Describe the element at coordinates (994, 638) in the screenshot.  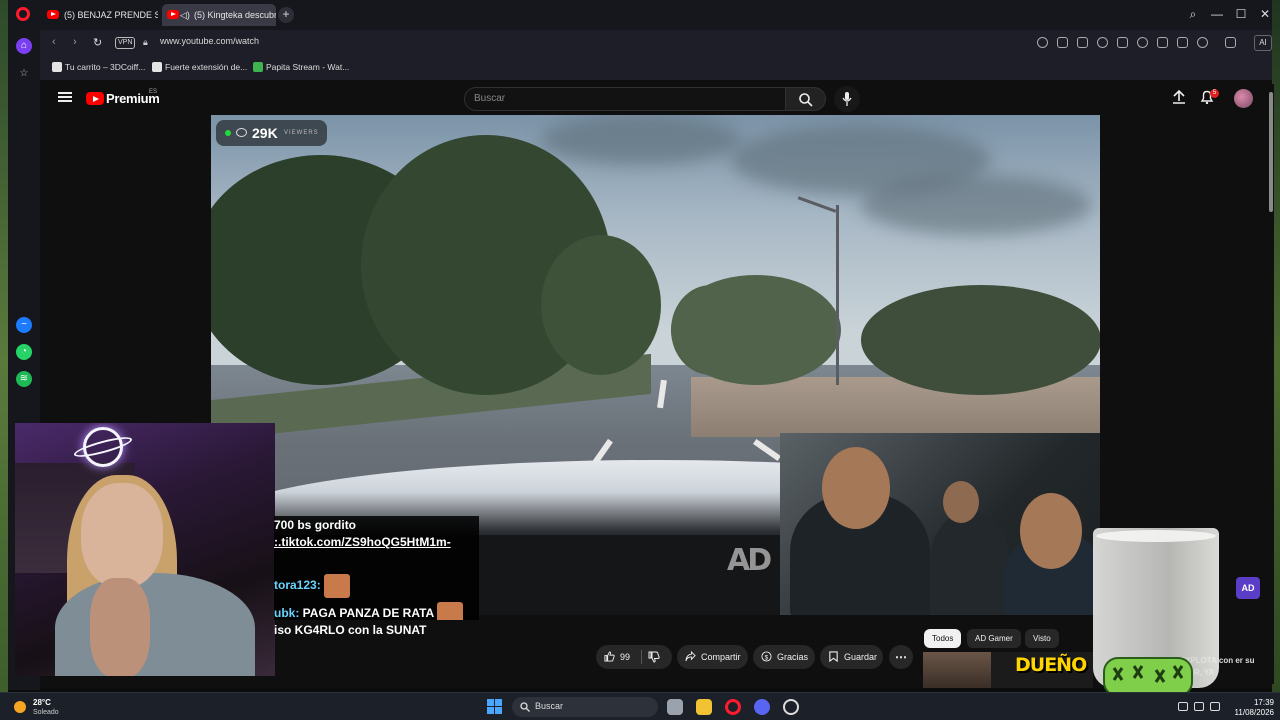
I see `chip-ad-gamer: AD Gamer` at that location.